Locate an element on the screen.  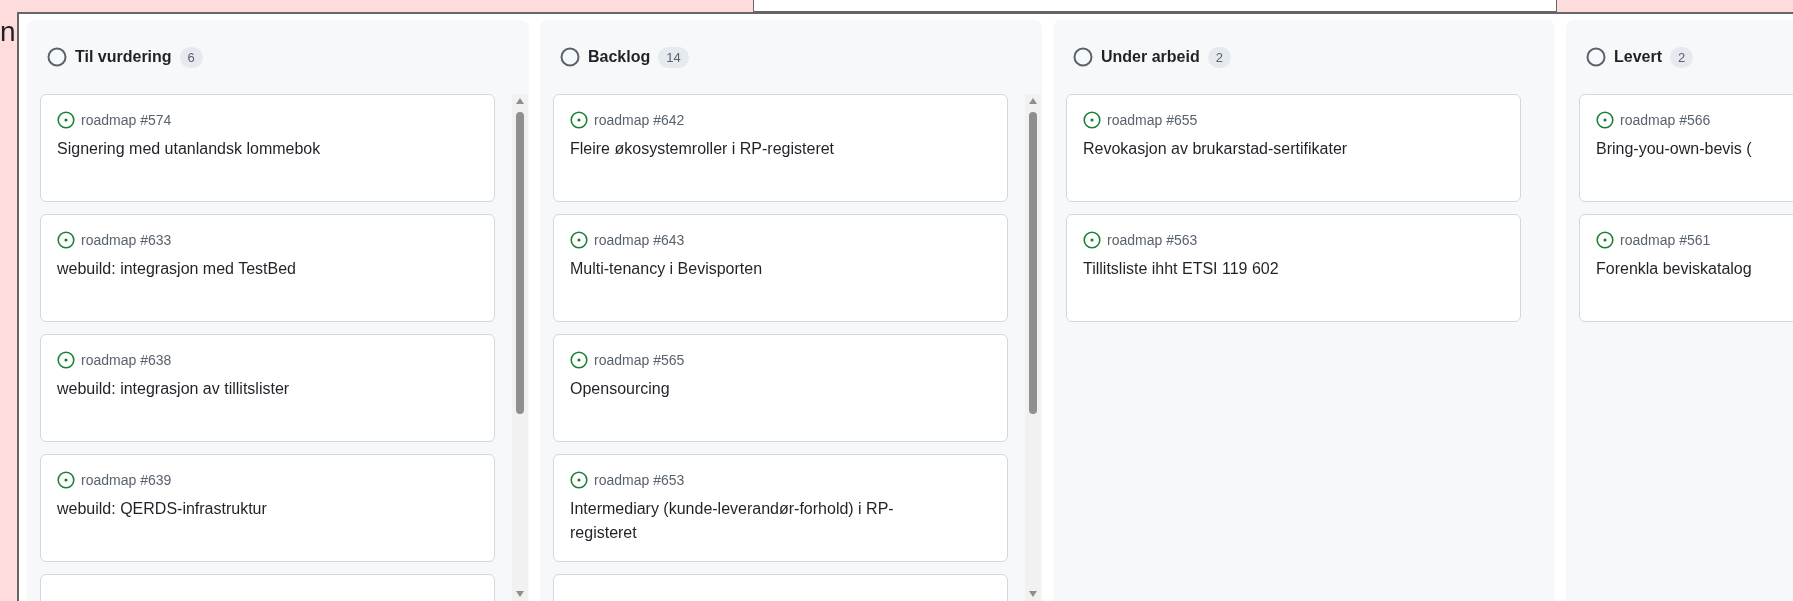
issue-title: webuild: integrasjon av tillitslister is located at coordinates (174, 389).